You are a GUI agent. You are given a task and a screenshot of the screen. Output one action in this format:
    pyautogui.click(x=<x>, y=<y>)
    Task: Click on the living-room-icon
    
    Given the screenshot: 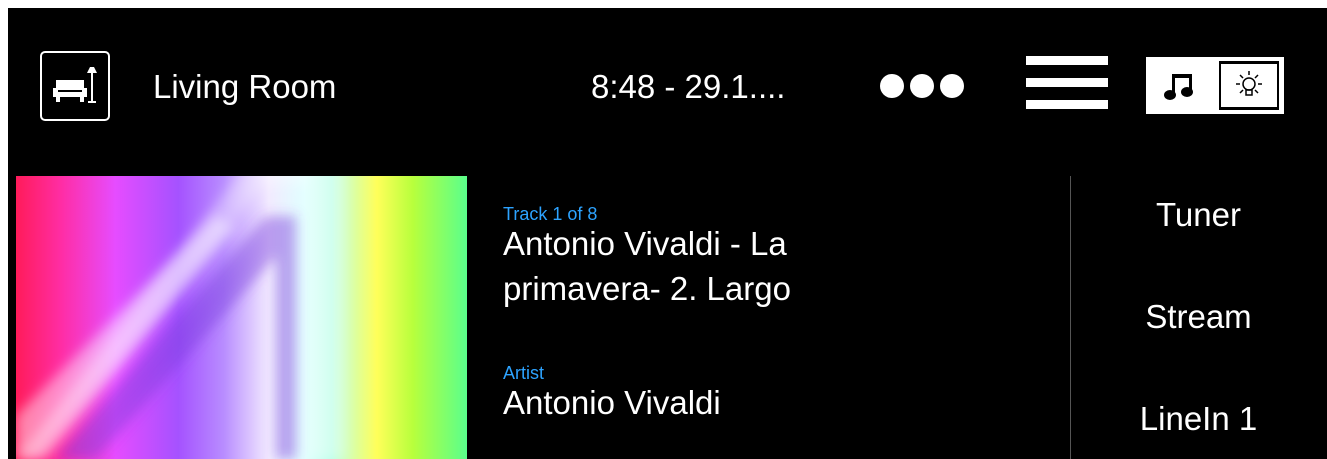 What is the action you would take?
    pyautogui.click(x=75, y=86)
    